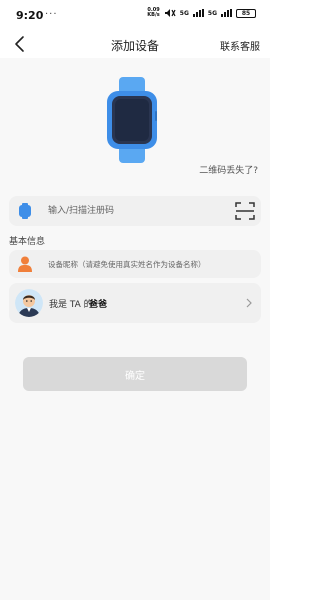  What do you see at coordinates (184, 13) in the screenshot?
I see `network-type-1: 5G` at bounding box center [184, 13].